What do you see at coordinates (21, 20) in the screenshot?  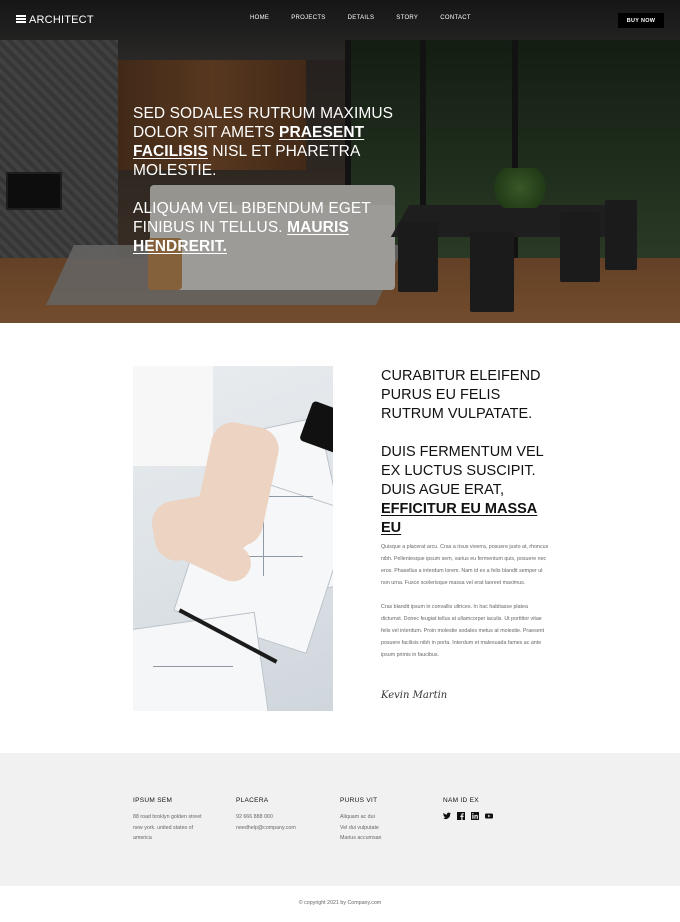 I see `building-icon` at bounding box center [21, 20].